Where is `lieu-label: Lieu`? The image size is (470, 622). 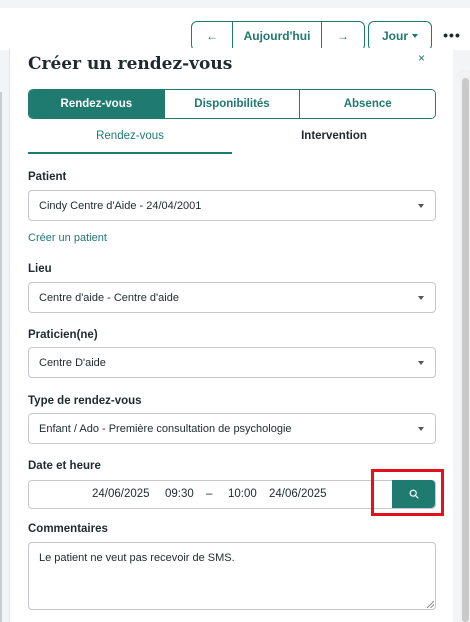
lieu-label: Lieu is located at coordinates (40, 269).